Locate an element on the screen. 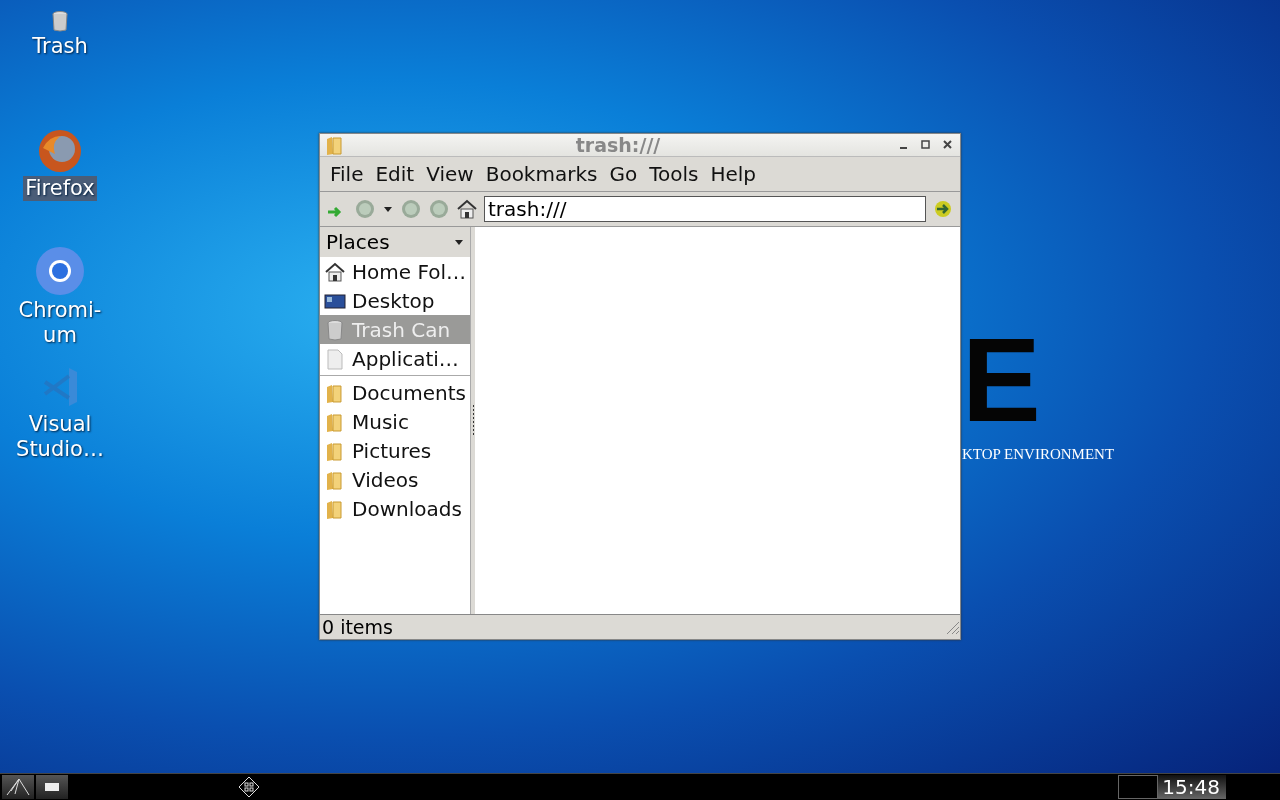 This screenshot has height=800, width=1280. desktop-icon-label: Chromi- um is located at coordinates (60, 323).